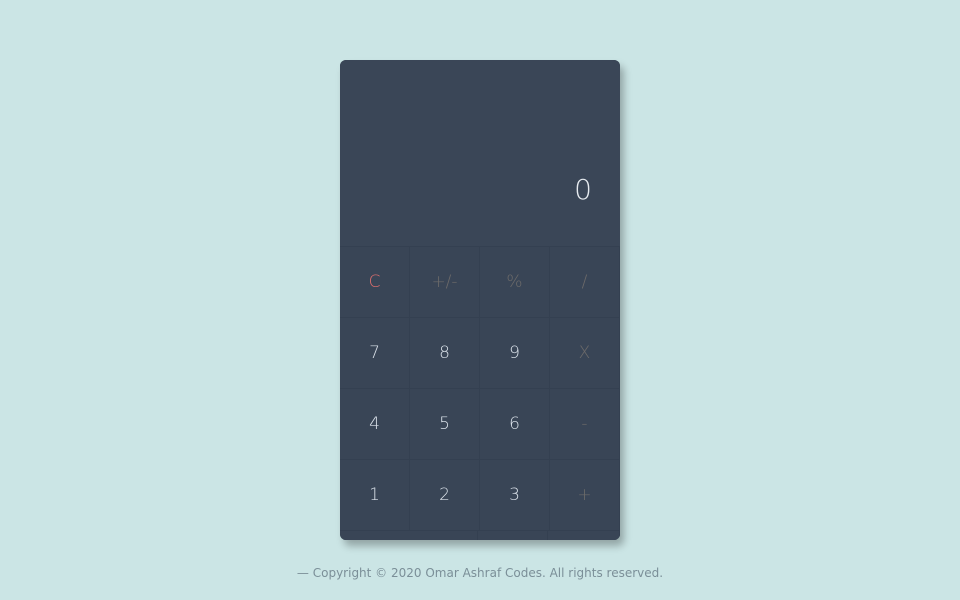 This screenshot has width=960, height=600. I want to click on subtract-button: -, so click(585, 423).